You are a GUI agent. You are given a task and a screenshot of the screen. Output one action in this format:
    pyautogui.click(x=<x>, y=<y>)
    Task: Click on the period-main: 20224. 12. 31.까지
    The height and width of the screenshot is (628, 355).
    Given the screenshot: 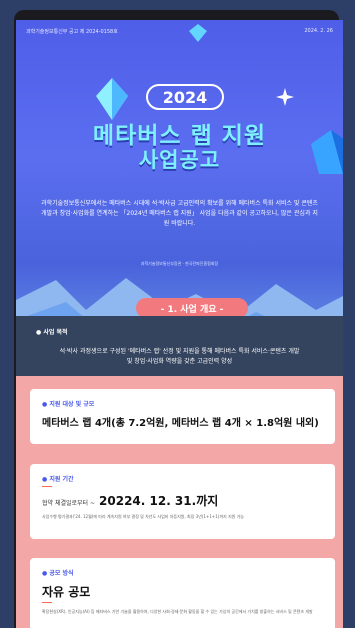 What is the action you would take?
    pyautogui.click(x=159, y=501)
    